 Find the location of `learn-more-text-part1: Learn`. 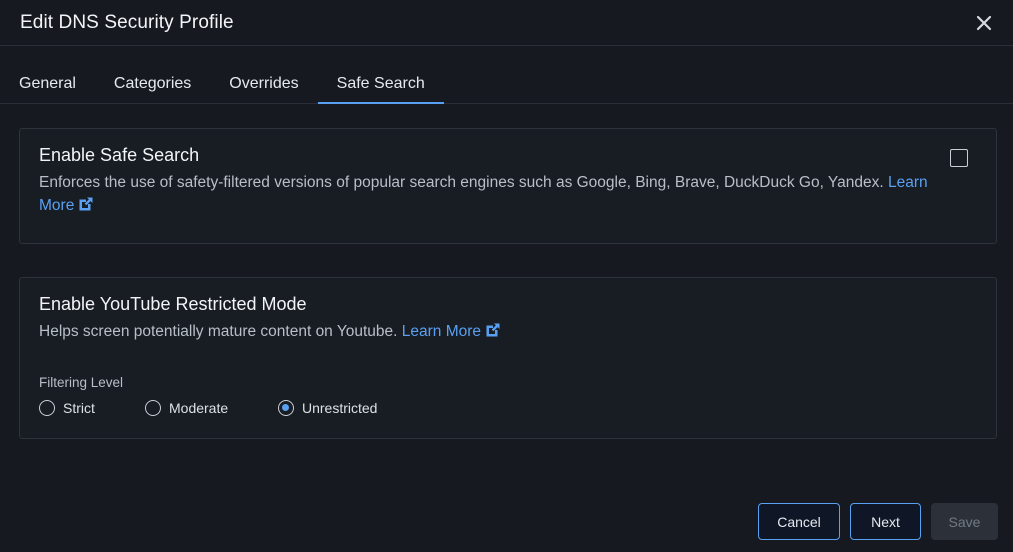

learn-more-text-part1: Learn is located at coordinates (907, 182).